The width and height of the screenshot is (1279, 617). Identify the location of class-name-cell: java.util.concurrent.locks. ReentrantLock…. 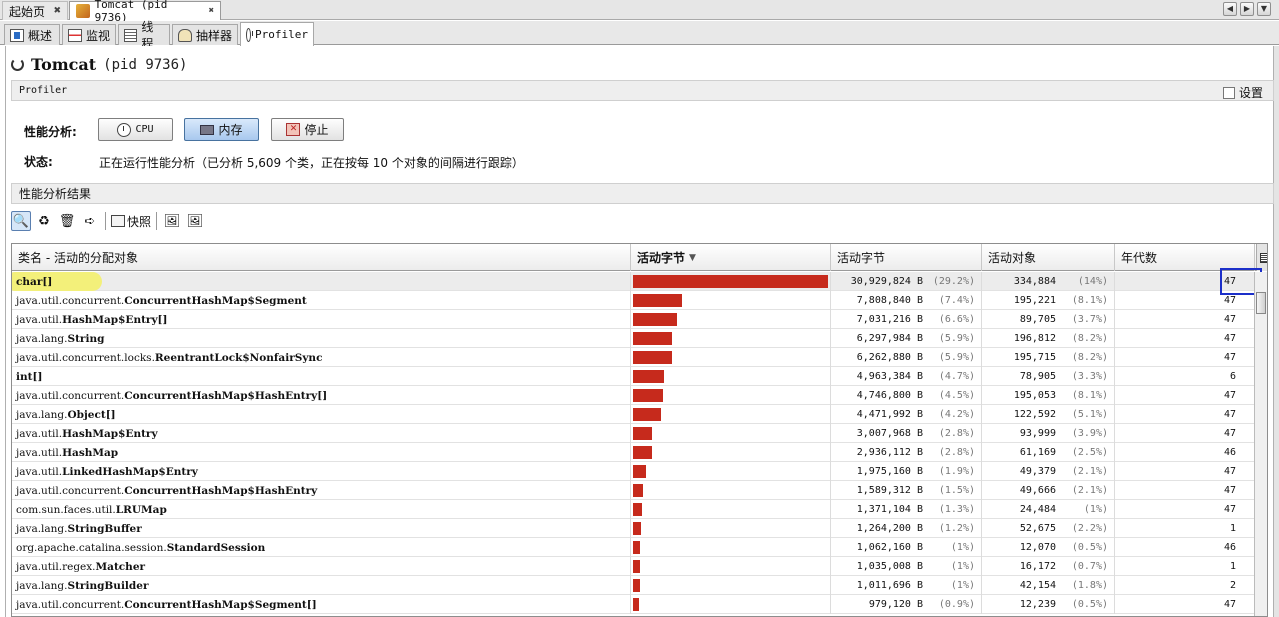
(321, 357).